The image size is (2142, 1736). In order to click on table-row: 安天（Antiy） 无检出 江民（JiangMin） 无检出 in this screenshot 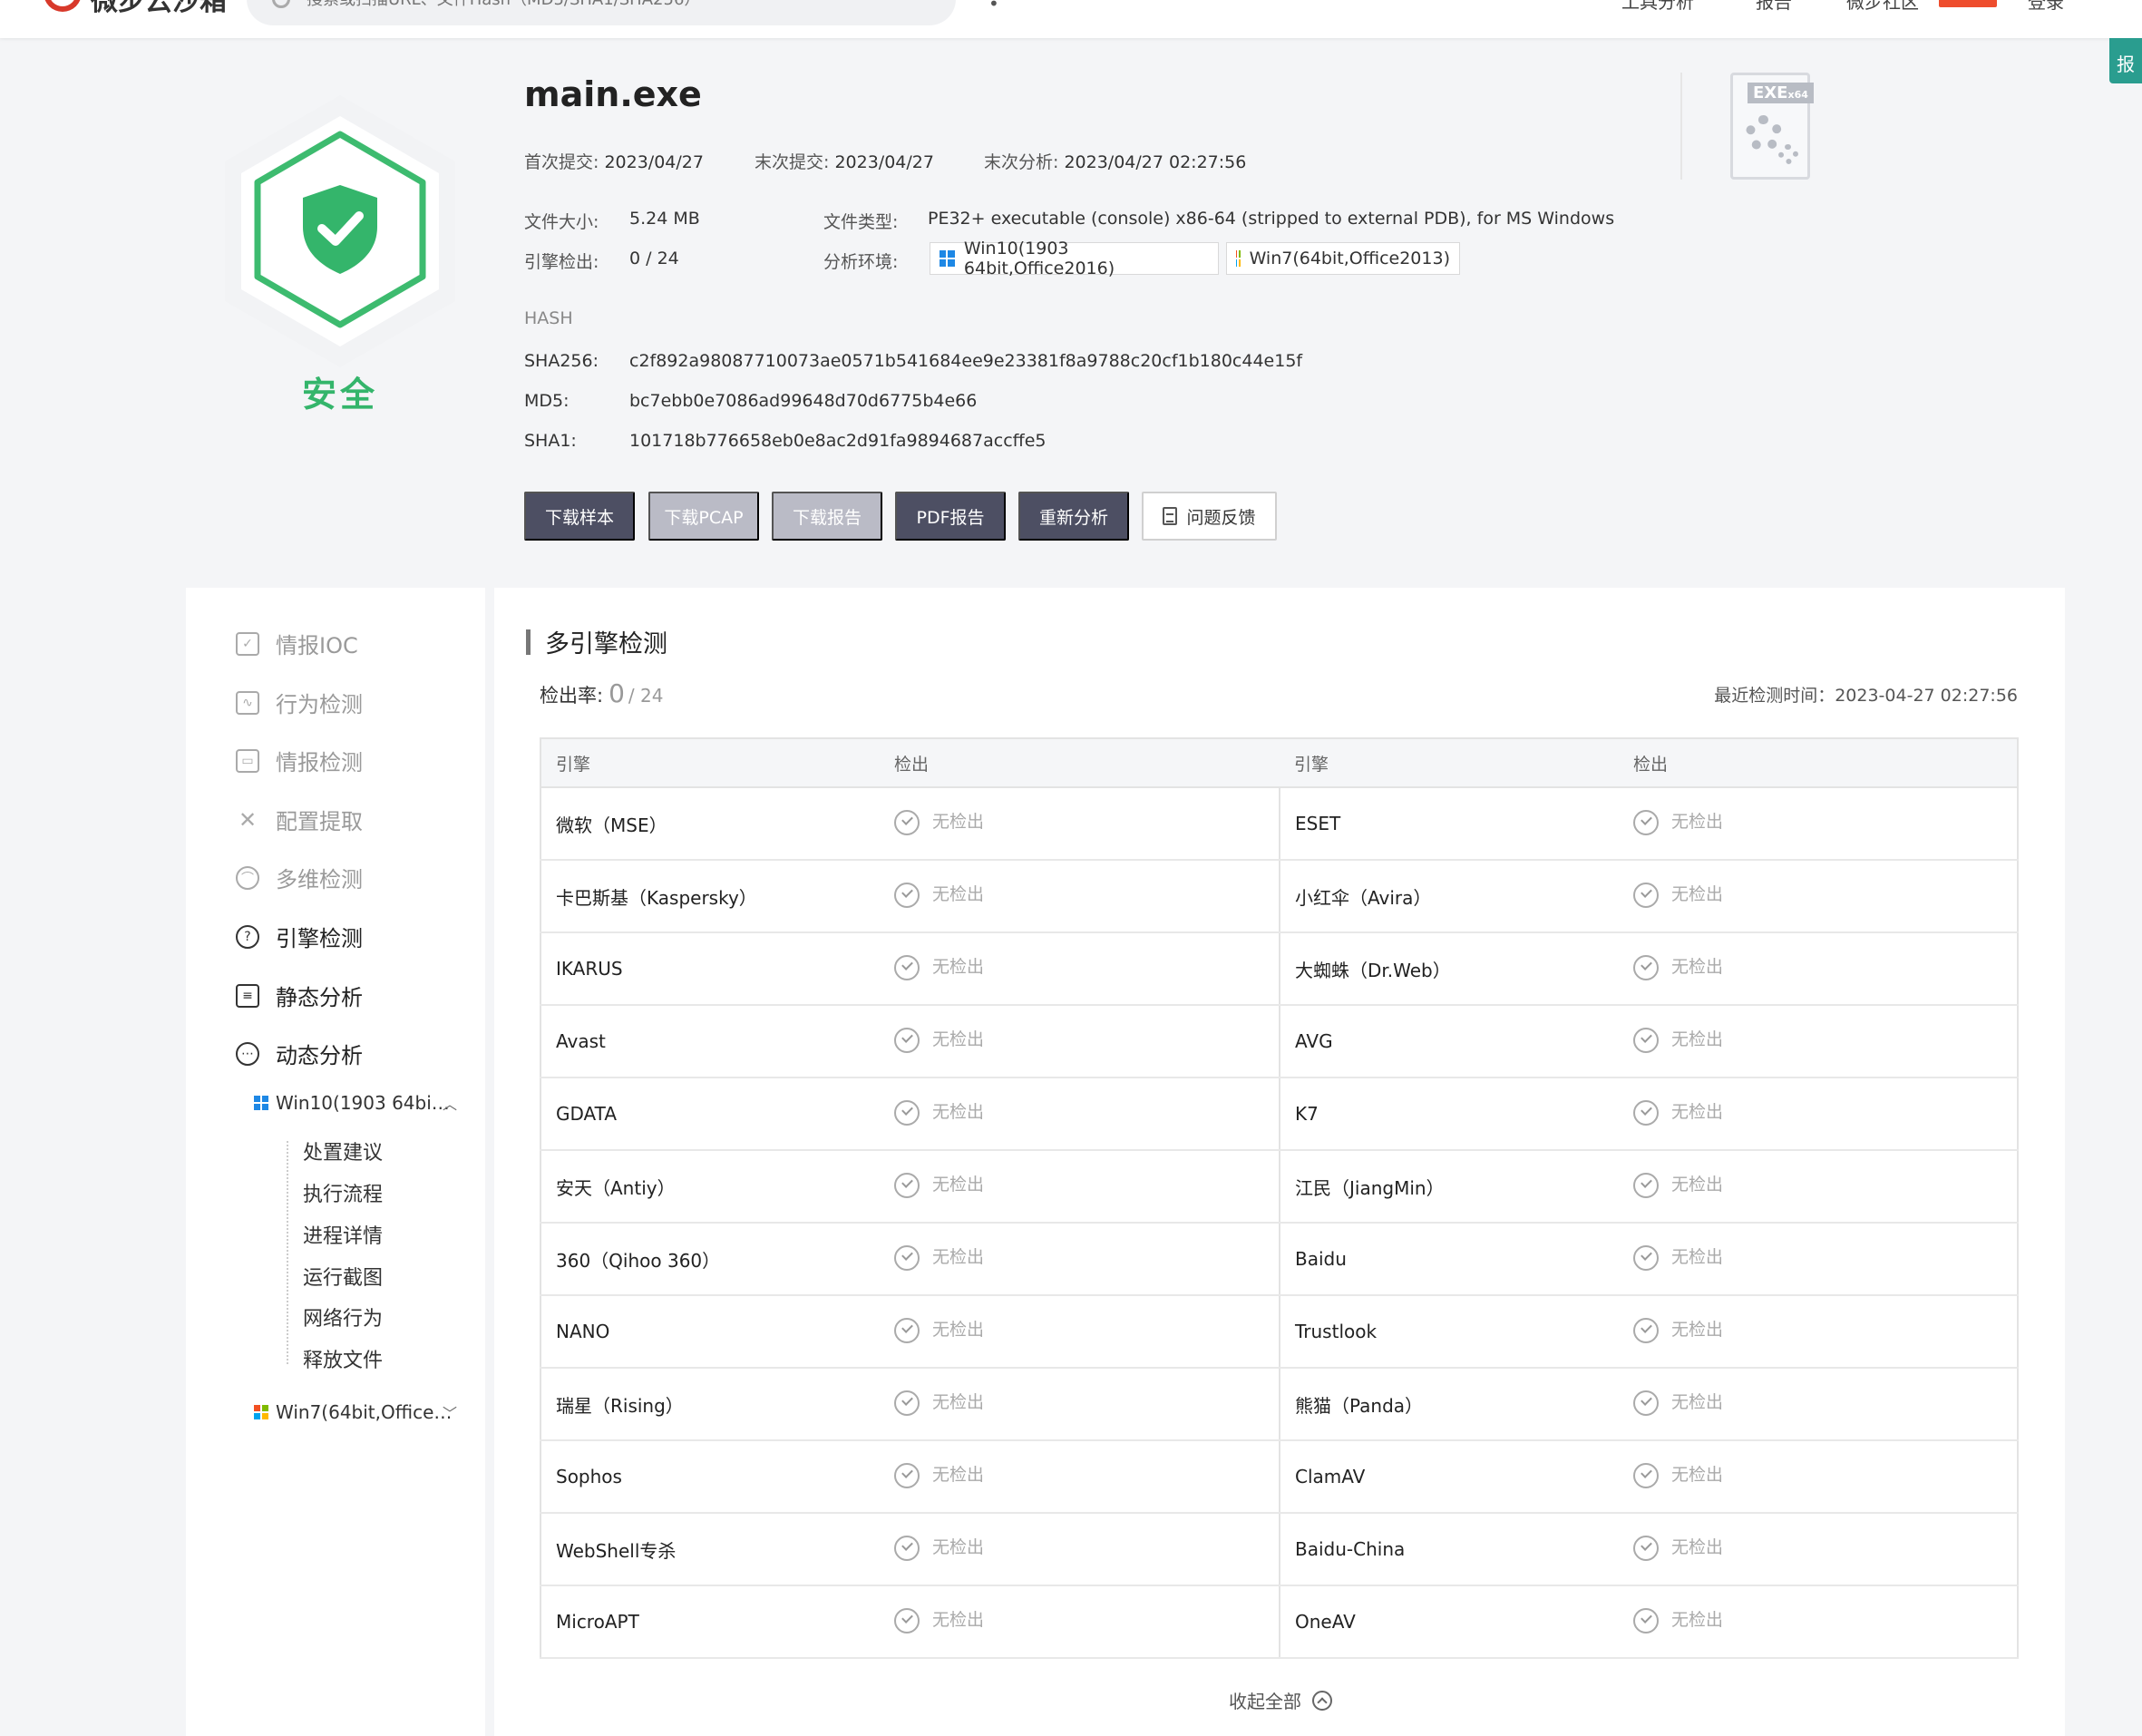, I will do `click(1279, 1187)`.